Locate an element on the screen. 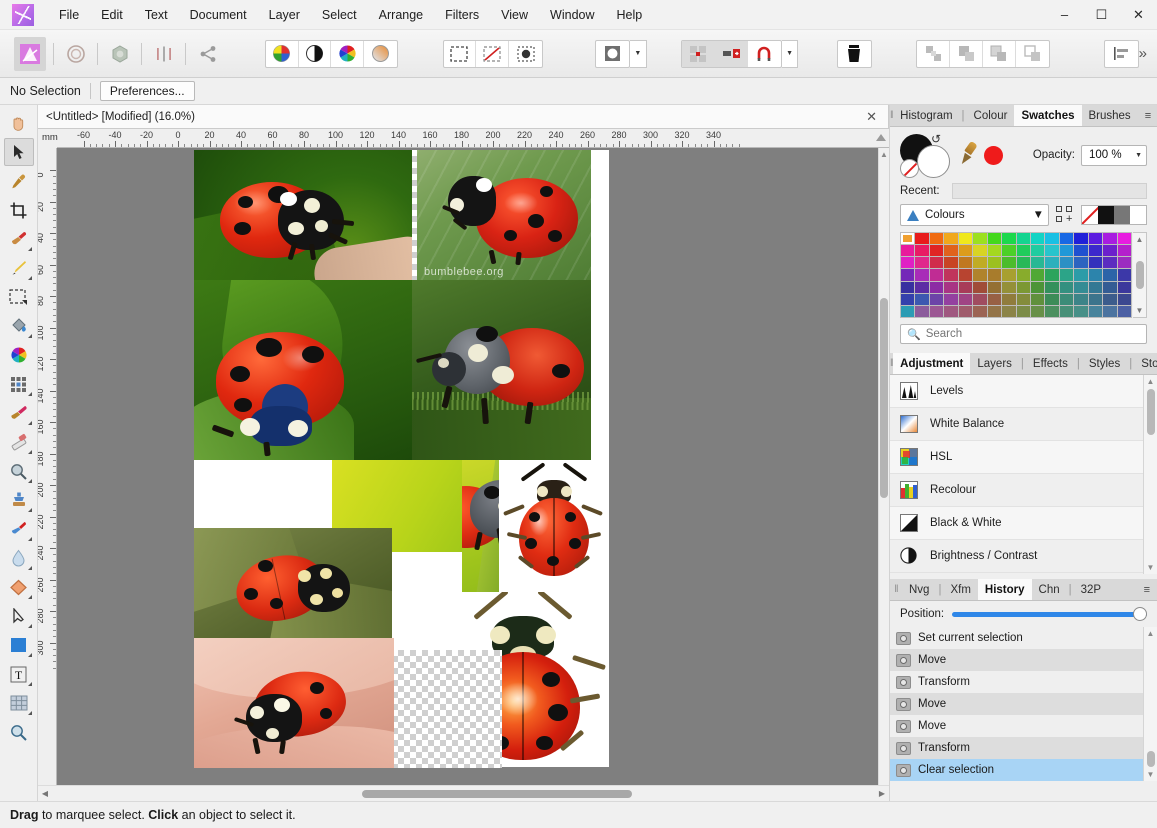  tool-view-tool is located at coordinates (19, 123).